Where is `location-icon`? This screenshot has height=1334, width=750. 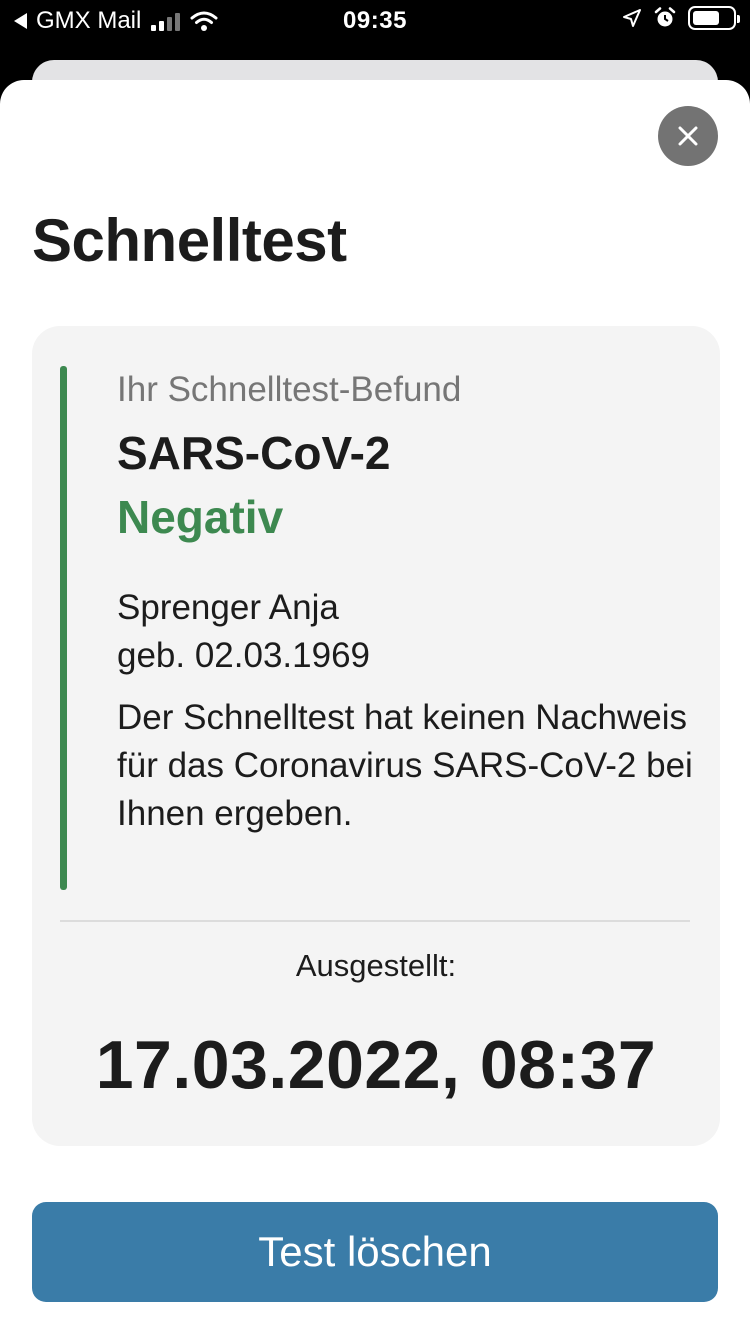
location-icon is located at coordinates (632, 18).